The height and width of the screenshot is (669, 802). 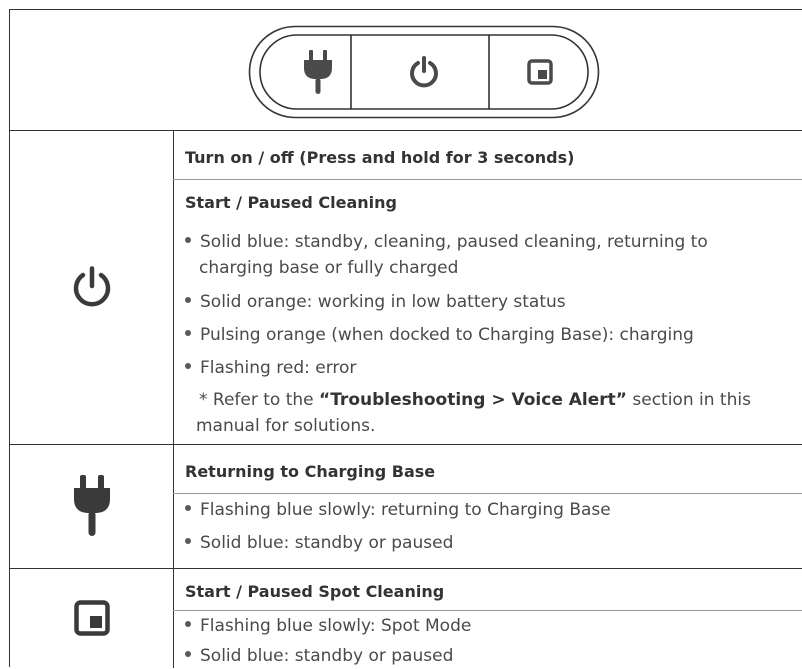 What do you see at coordinates (286, 426) in the screenshot?
I see `troubleshooting-note-continued: manual for solutions.` at bounding box center [286, 426].